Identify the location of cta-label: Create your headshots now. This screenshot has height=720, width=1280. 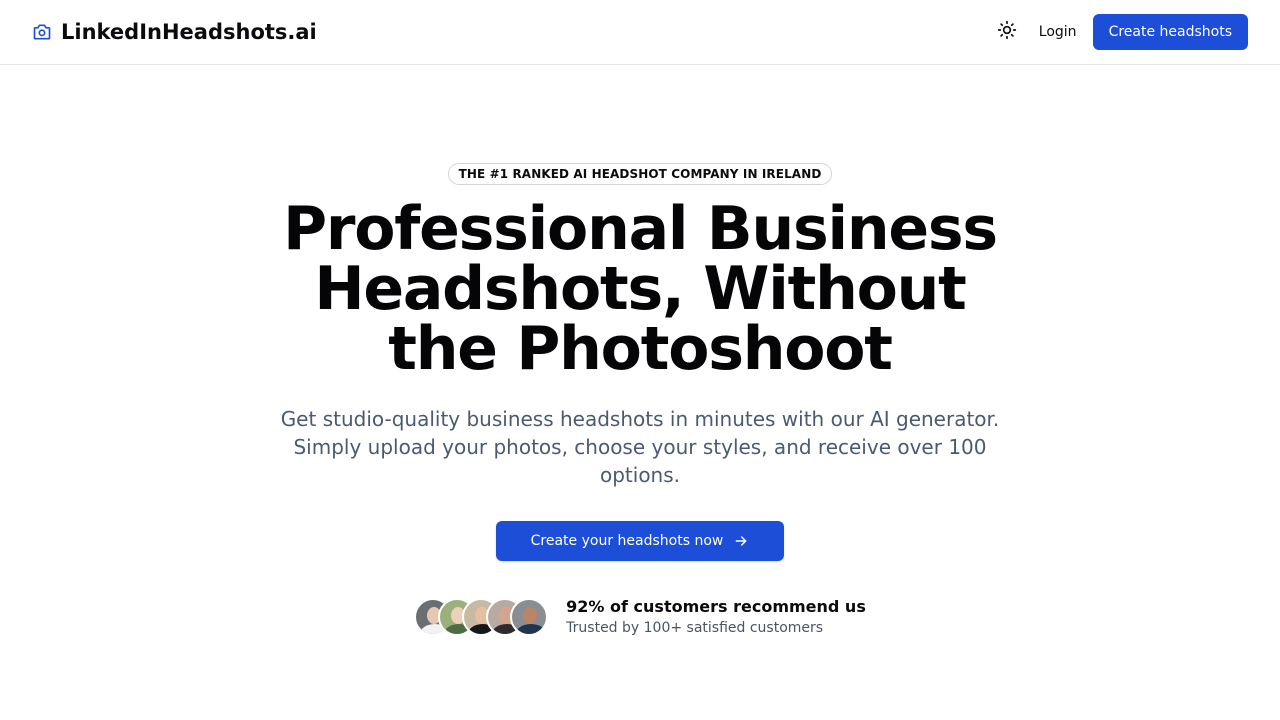
(627, 541).